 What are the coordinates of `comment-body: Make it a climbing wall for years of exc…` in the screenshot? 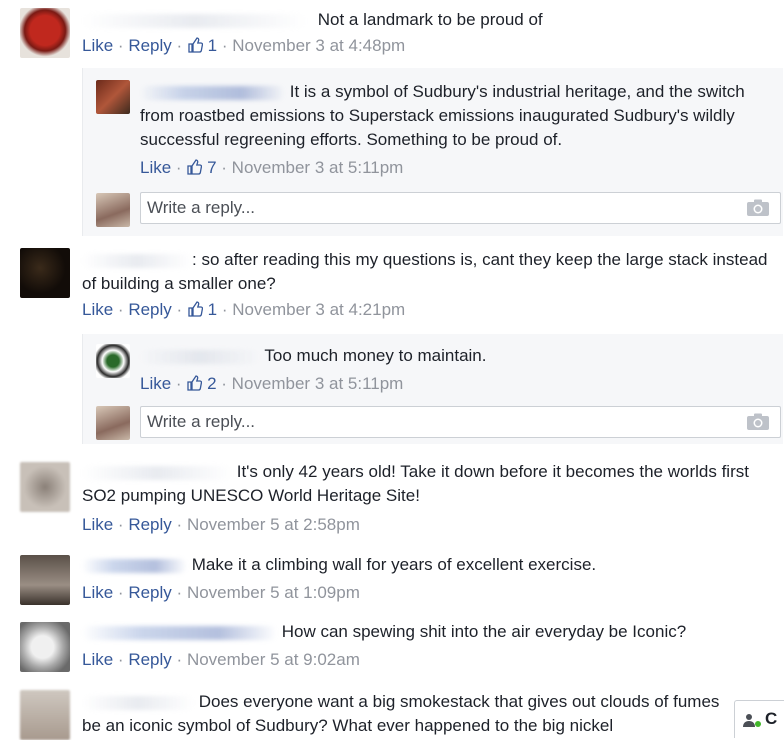 It's located at (394, 564).